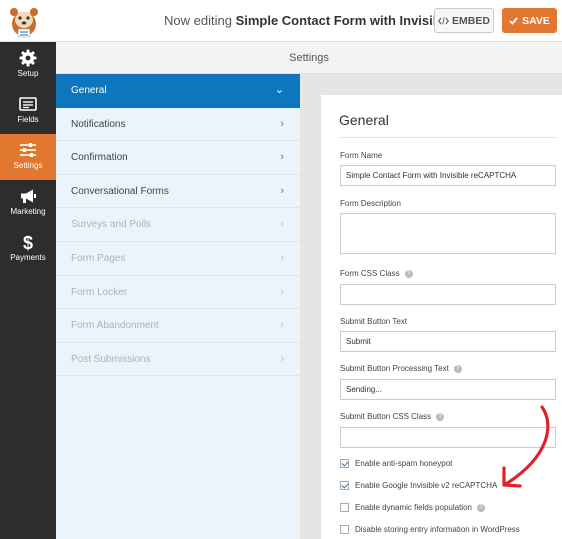 This screenshot has height=539, width=562. What do you see at coordinates (178, 293) in the screenshot?
I see `panel-item-form-locker: Form Locker ›` at bounding box center [178, 293].